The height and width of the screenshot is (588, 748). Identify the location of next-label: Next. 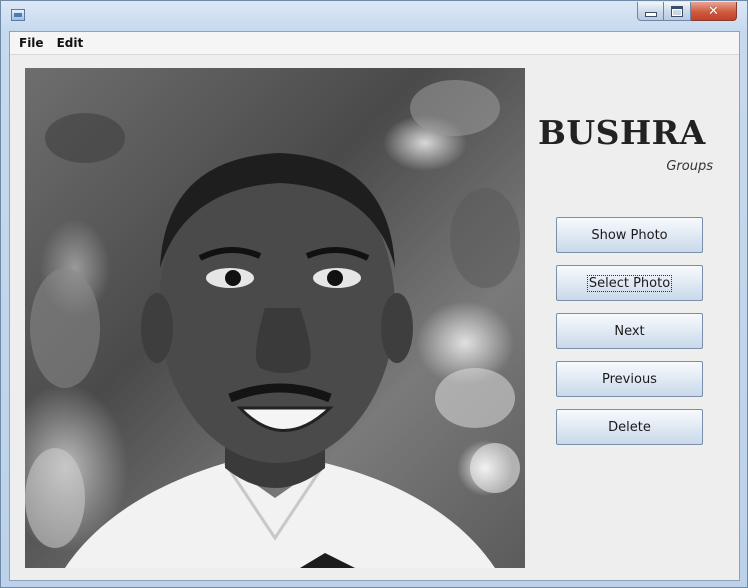
(629, 331).